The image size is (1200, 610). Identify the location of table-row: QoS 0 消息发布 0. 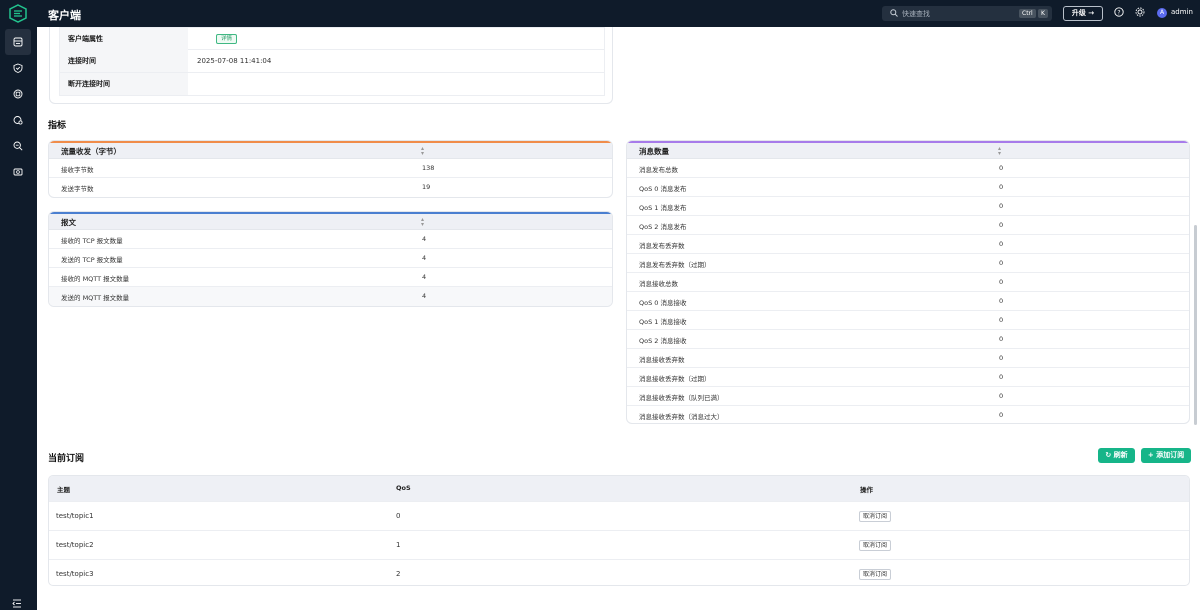
(908, 187).